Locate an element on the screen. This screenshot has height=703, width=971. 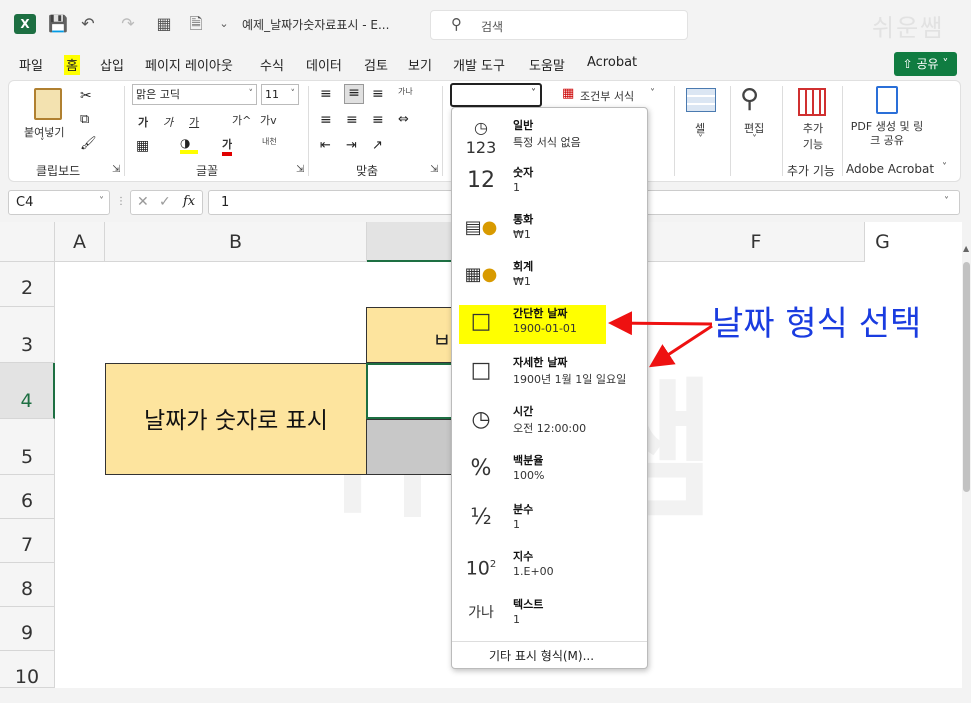
scroll-up-icon: ▲ is located at coordinates (966, 248).